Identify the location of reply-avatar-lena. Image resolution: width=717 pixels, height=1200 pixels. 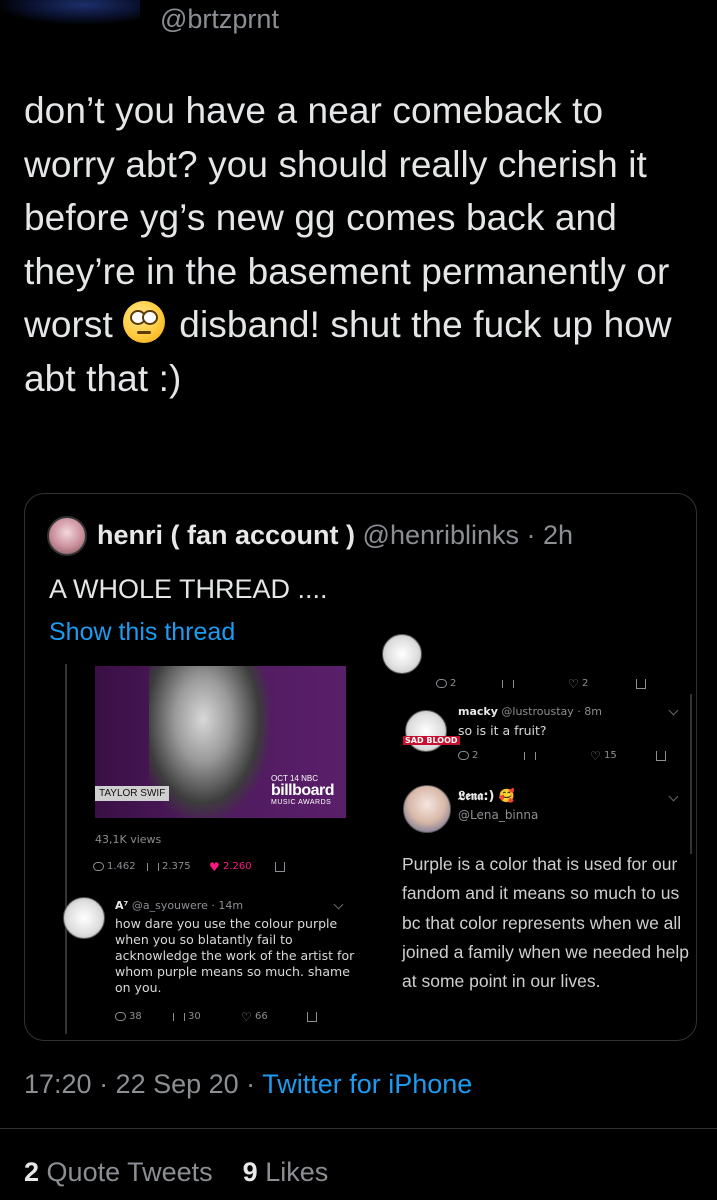
(427, 809).